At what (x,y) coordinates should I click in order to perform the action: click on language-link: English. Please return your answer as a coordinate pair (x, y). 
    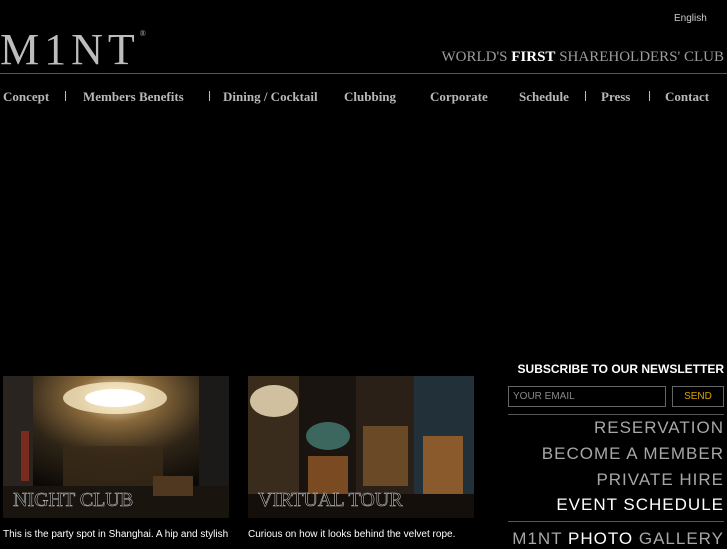
    Looking at the image, I should click on (690, 18).